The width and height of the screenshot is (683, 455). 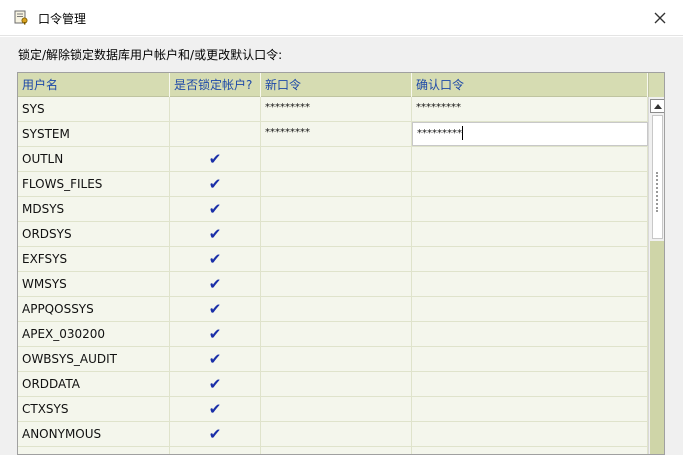 I want to click on arrow-up-icon, so click(x=657, y=106).